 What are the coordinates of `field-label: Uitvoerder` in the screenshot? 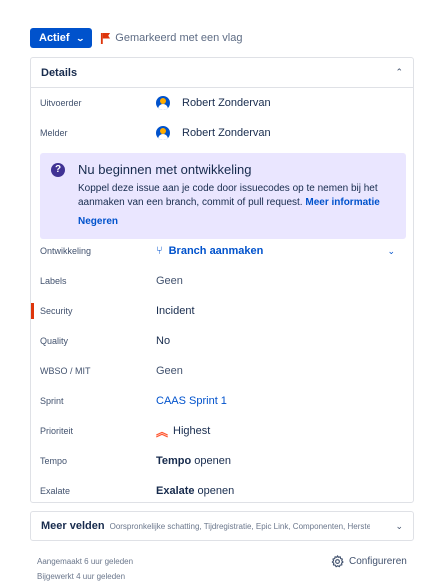 It's located at (61, 103).